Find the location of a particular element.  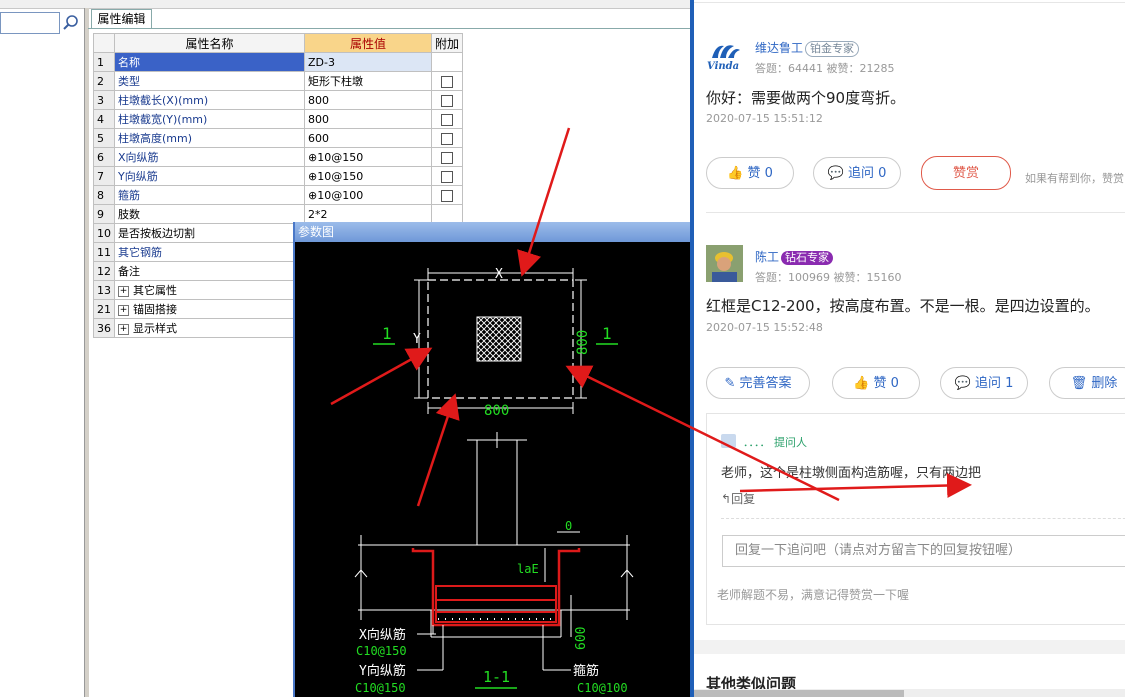

chat-icon: 💬 is located at coordinates (835, 173).